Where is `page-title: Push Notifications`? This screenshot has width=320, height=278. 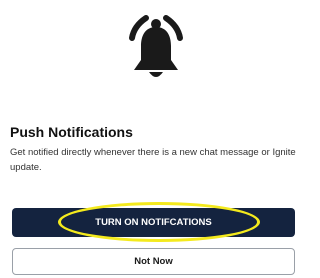
page-title: Push Notifications is located at coordinates (71, 132).